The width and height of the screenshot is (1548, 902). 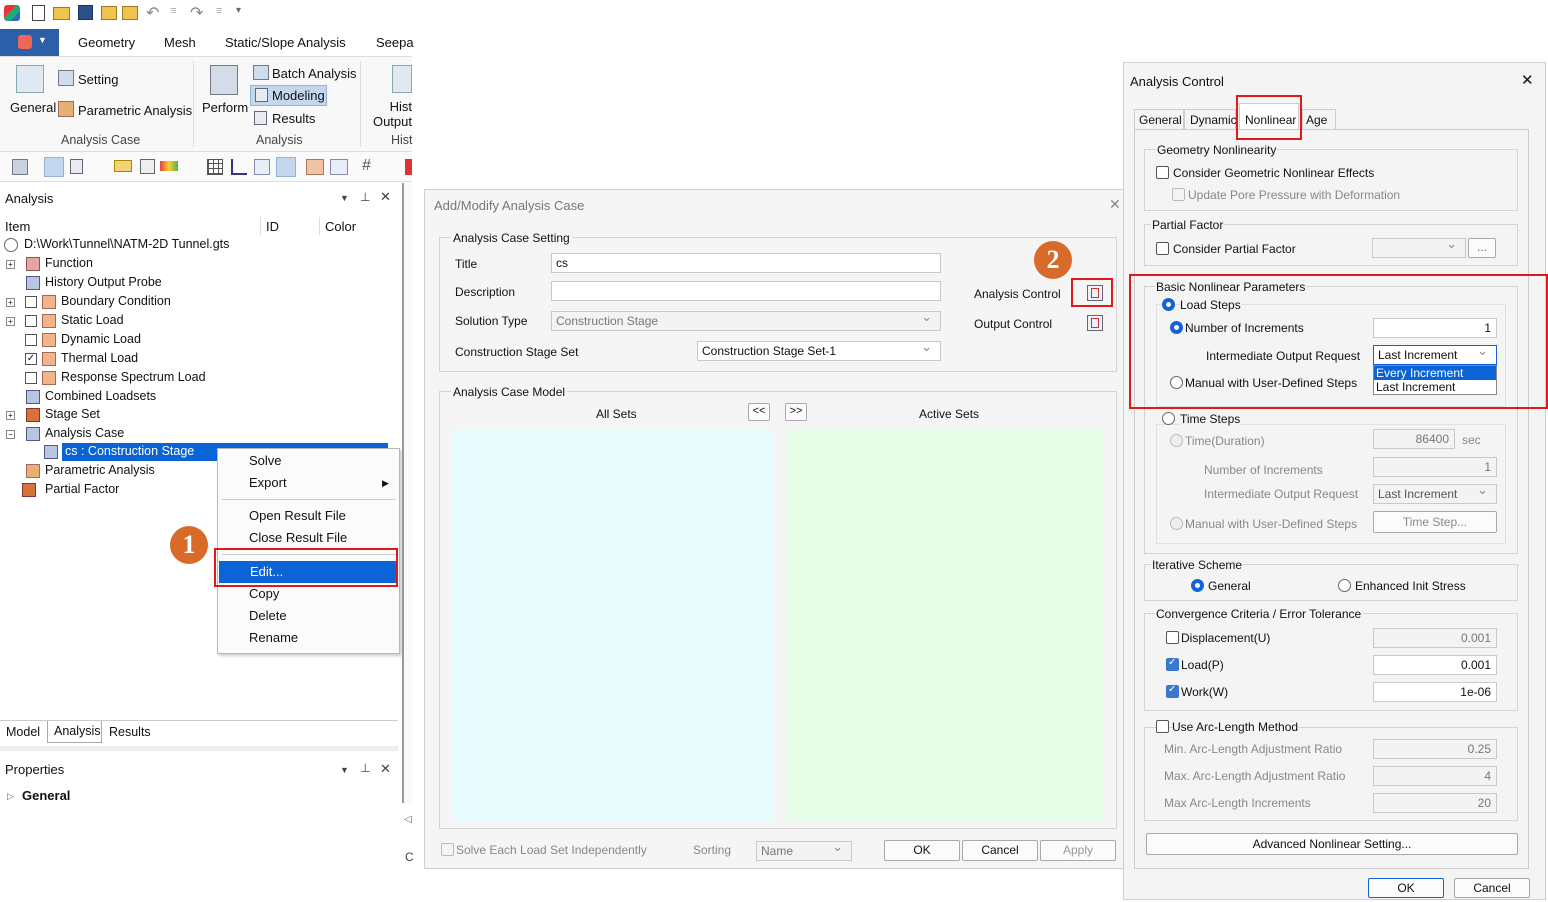 What do you see at coordinates (819, 349) in the screenshot?
I see `construction-stage-set-select: Construction Stage Set-1` at bounding box center [819, 349].